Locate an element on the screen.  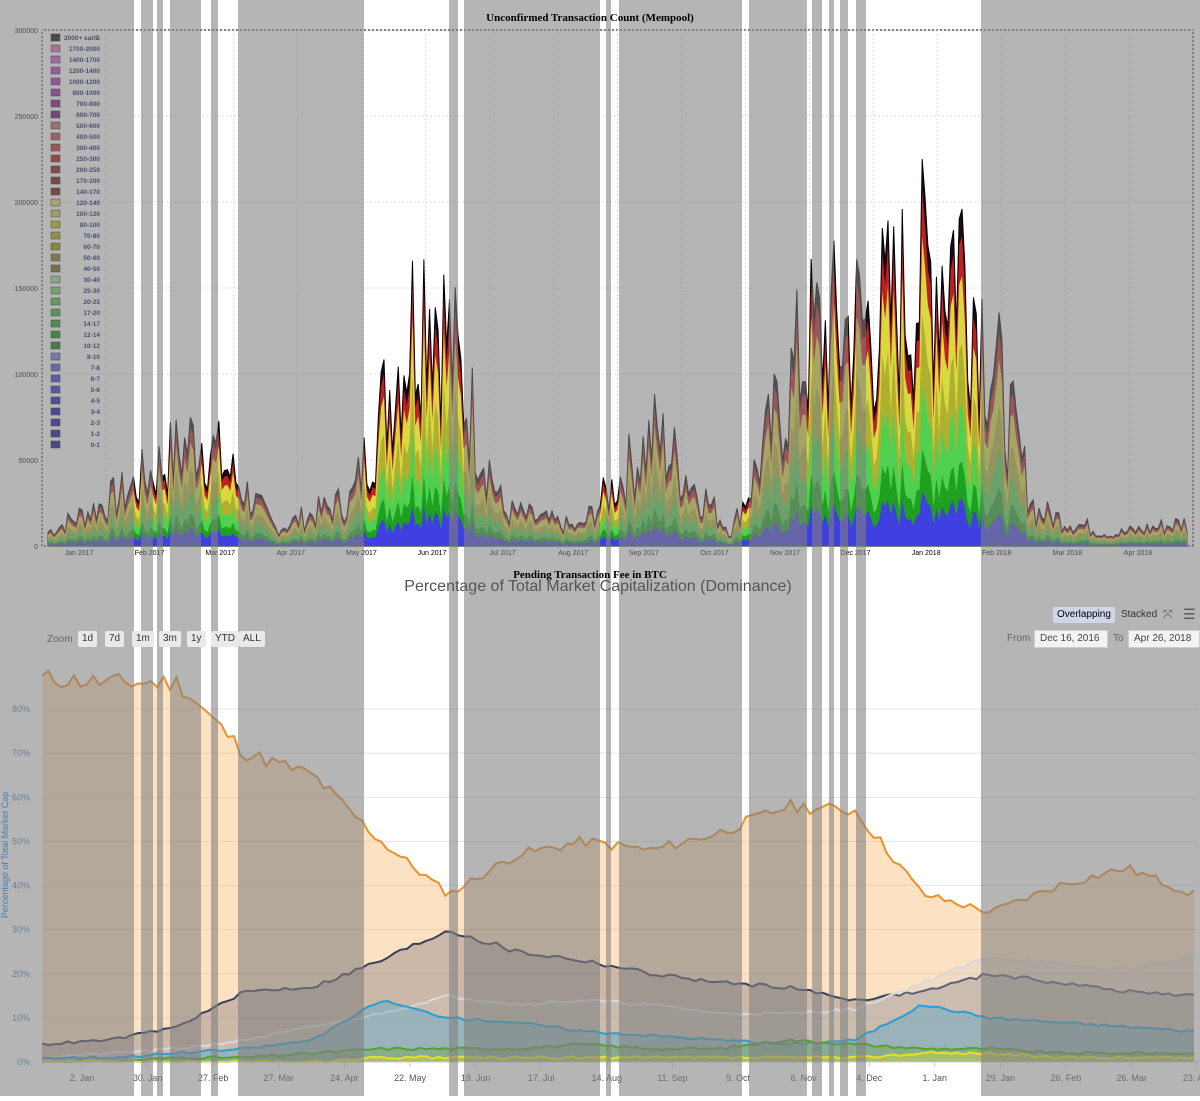
zoom-1m-button: 1m is located at coordinates (143, 639).